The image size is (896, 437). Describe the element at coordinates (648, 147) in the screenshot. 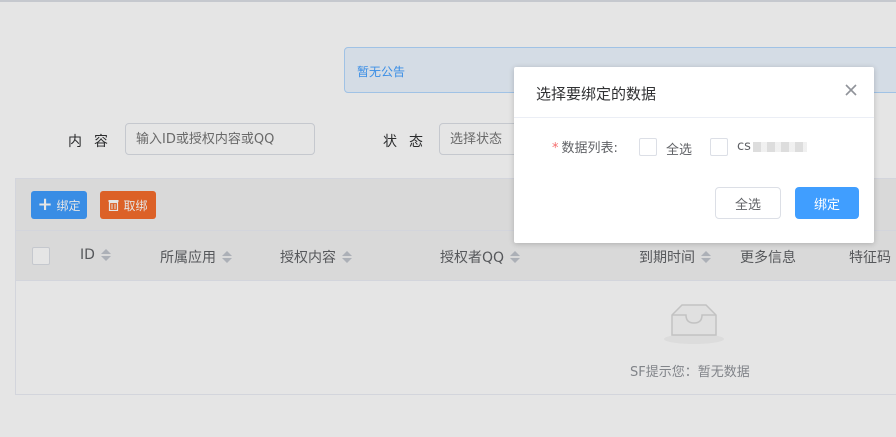

I see `select-all-checkbox` at that location.